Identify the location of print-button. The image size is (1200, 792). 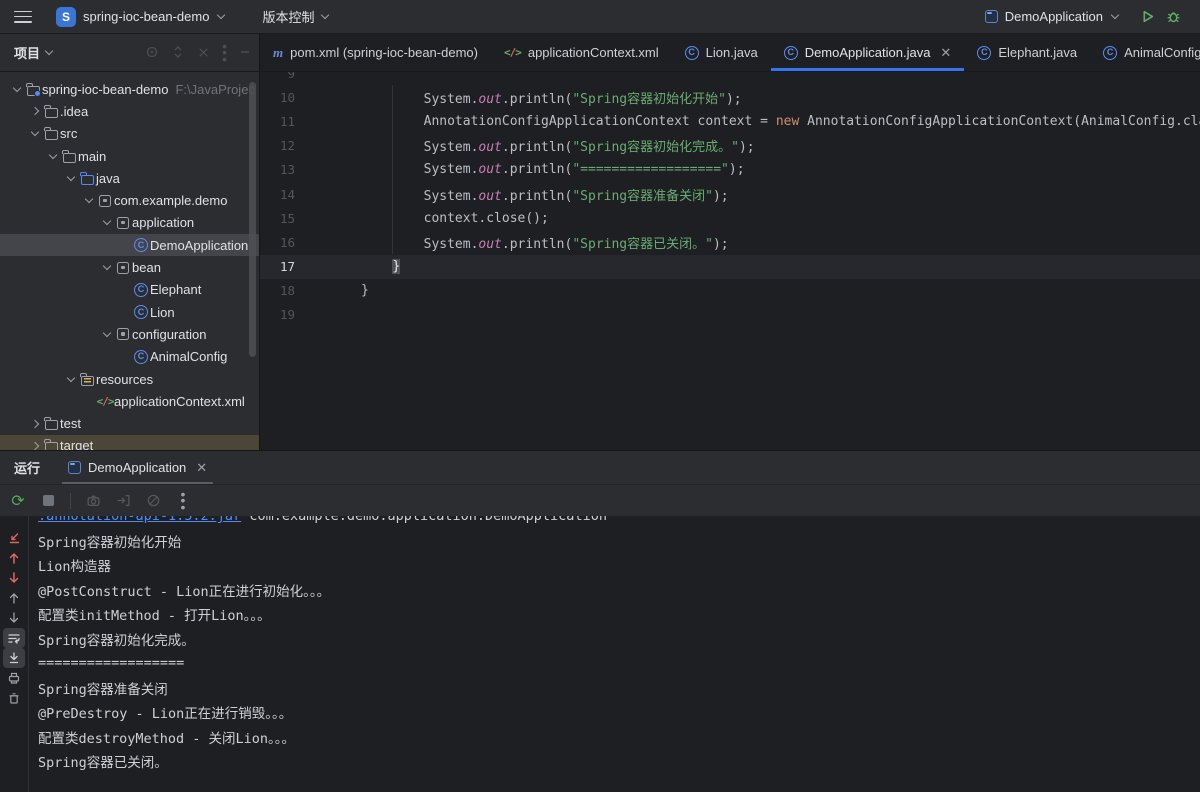
(14, 678).